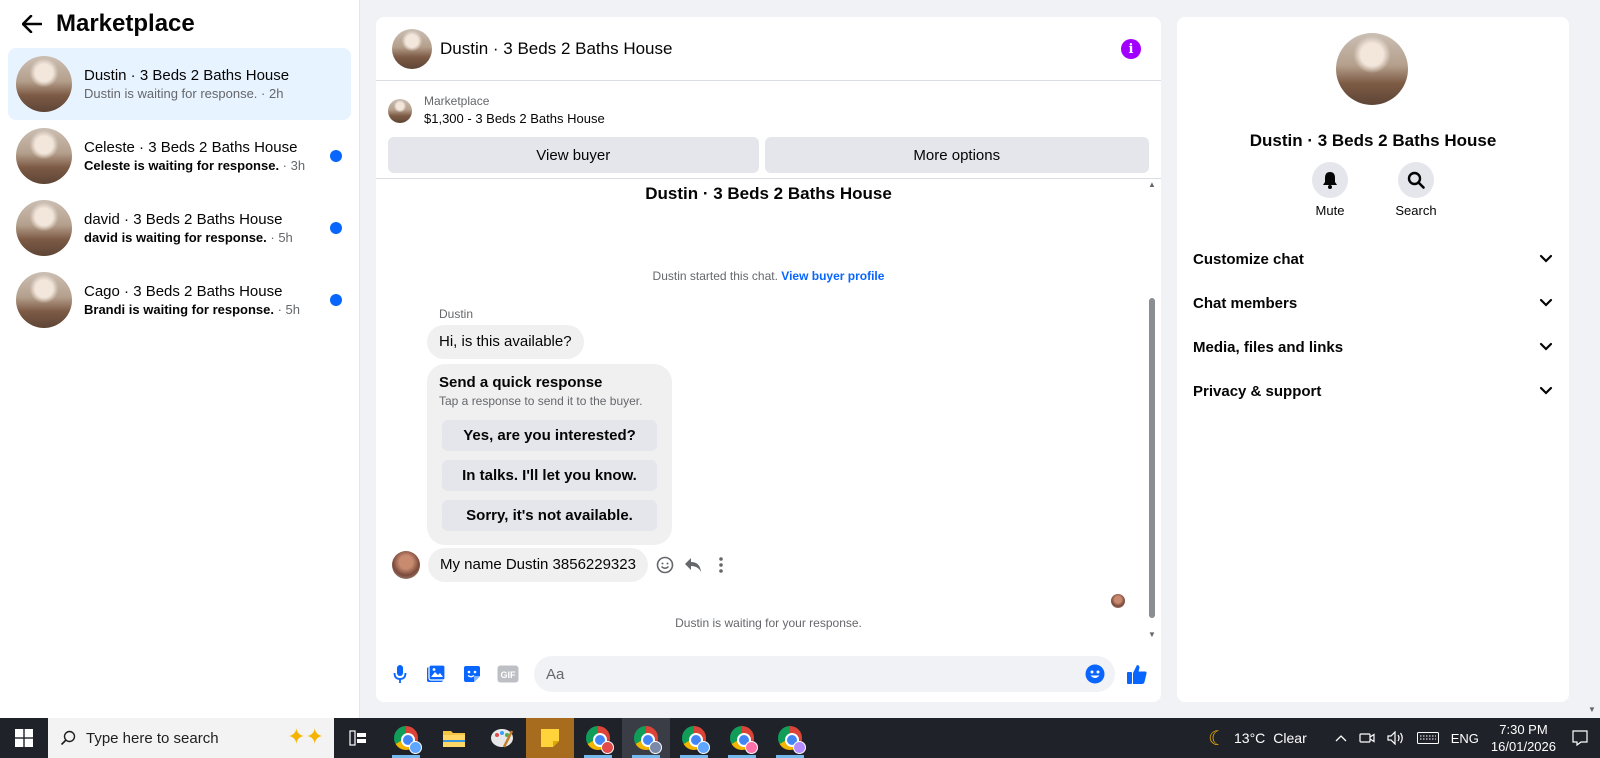 The height and width of the screenshot is (758, 1600). I want to click on privacy-support-section: Privacy & support, so click(1373, 391).